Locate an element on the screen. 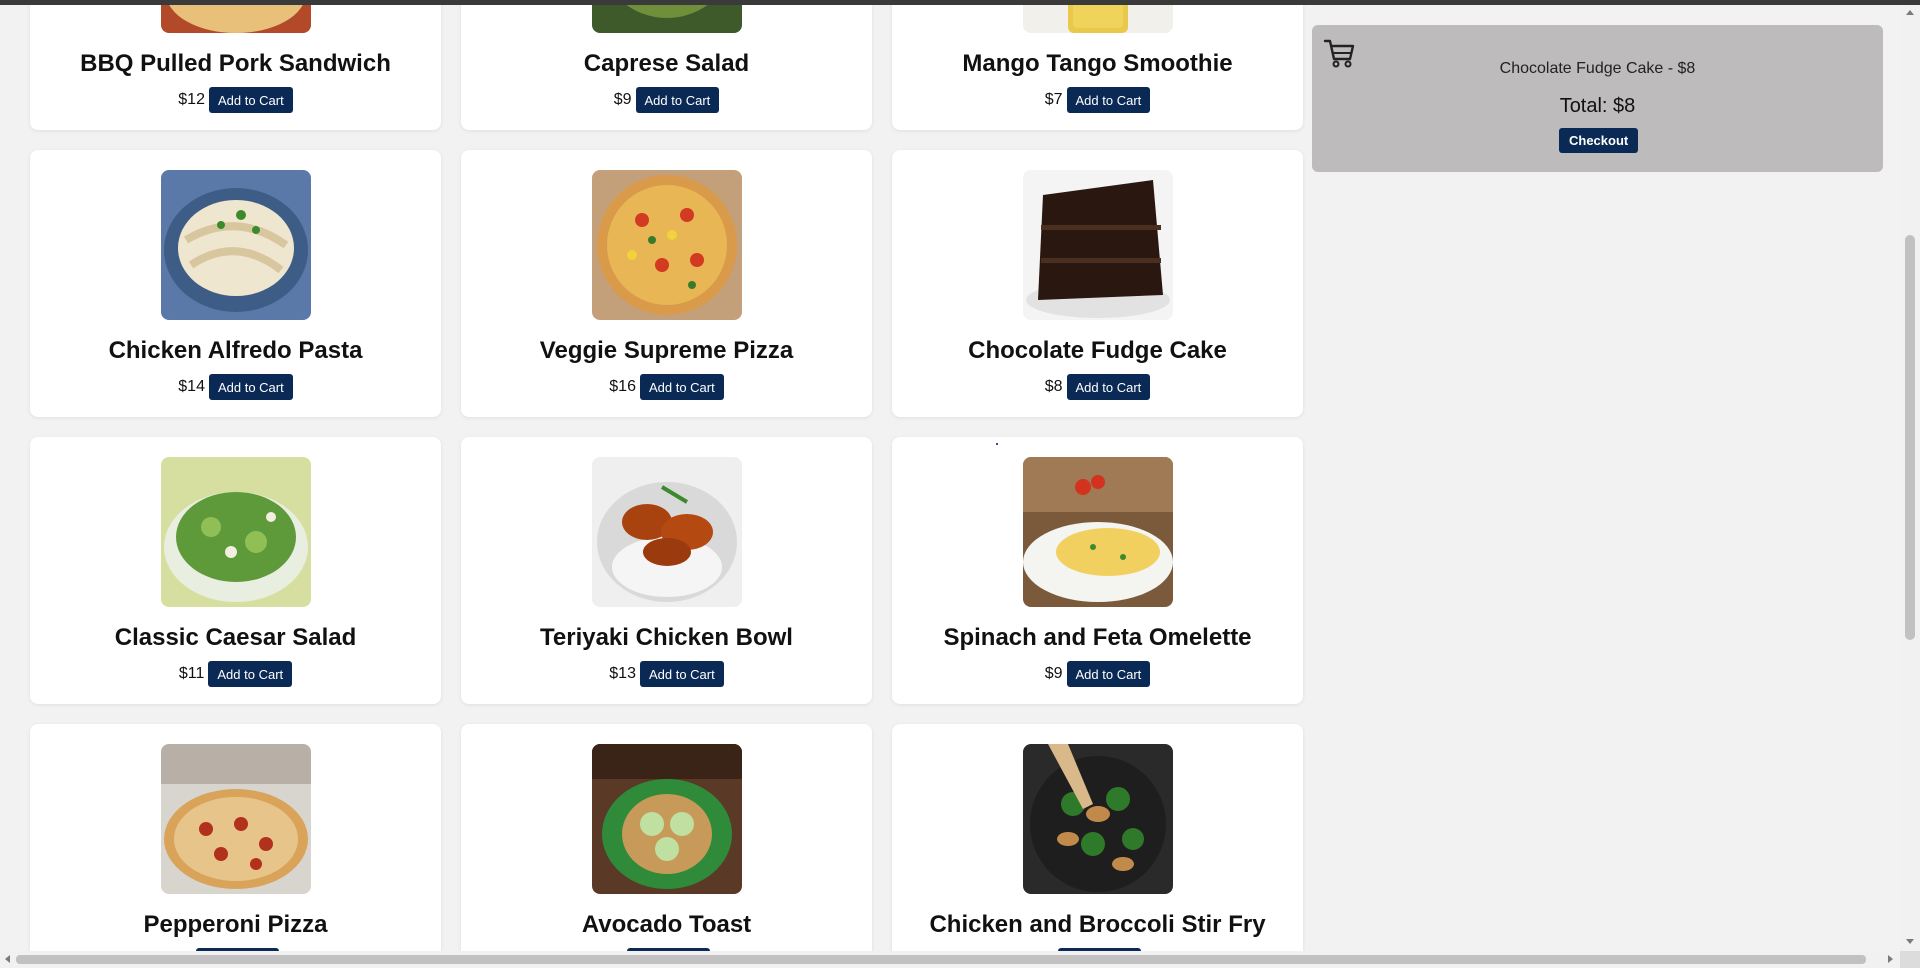 The height and width of the screenshot is (968, 1920). menu-item-card: Teriyaki Chicken Bowl $13 Add to Cart is located at coordinates (666, 570).